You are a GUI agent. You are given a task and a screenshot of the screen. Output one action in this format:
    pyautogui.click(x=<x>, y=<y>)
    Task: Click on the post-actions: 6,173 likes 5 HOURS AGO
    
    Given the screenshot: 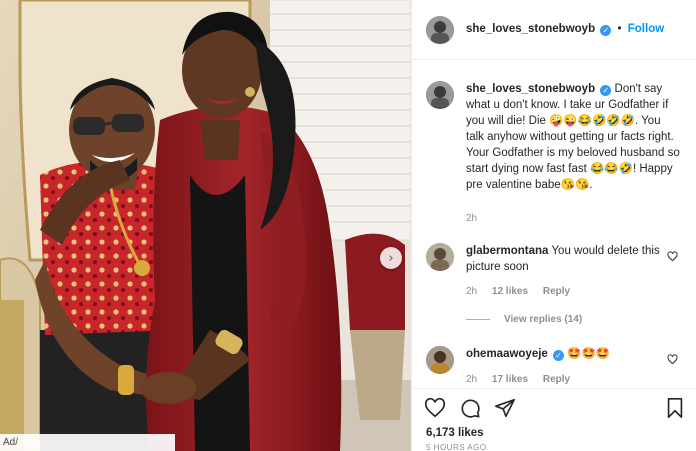 What is the action you would take?
    pyautogui.click(x=554, y=419)
    